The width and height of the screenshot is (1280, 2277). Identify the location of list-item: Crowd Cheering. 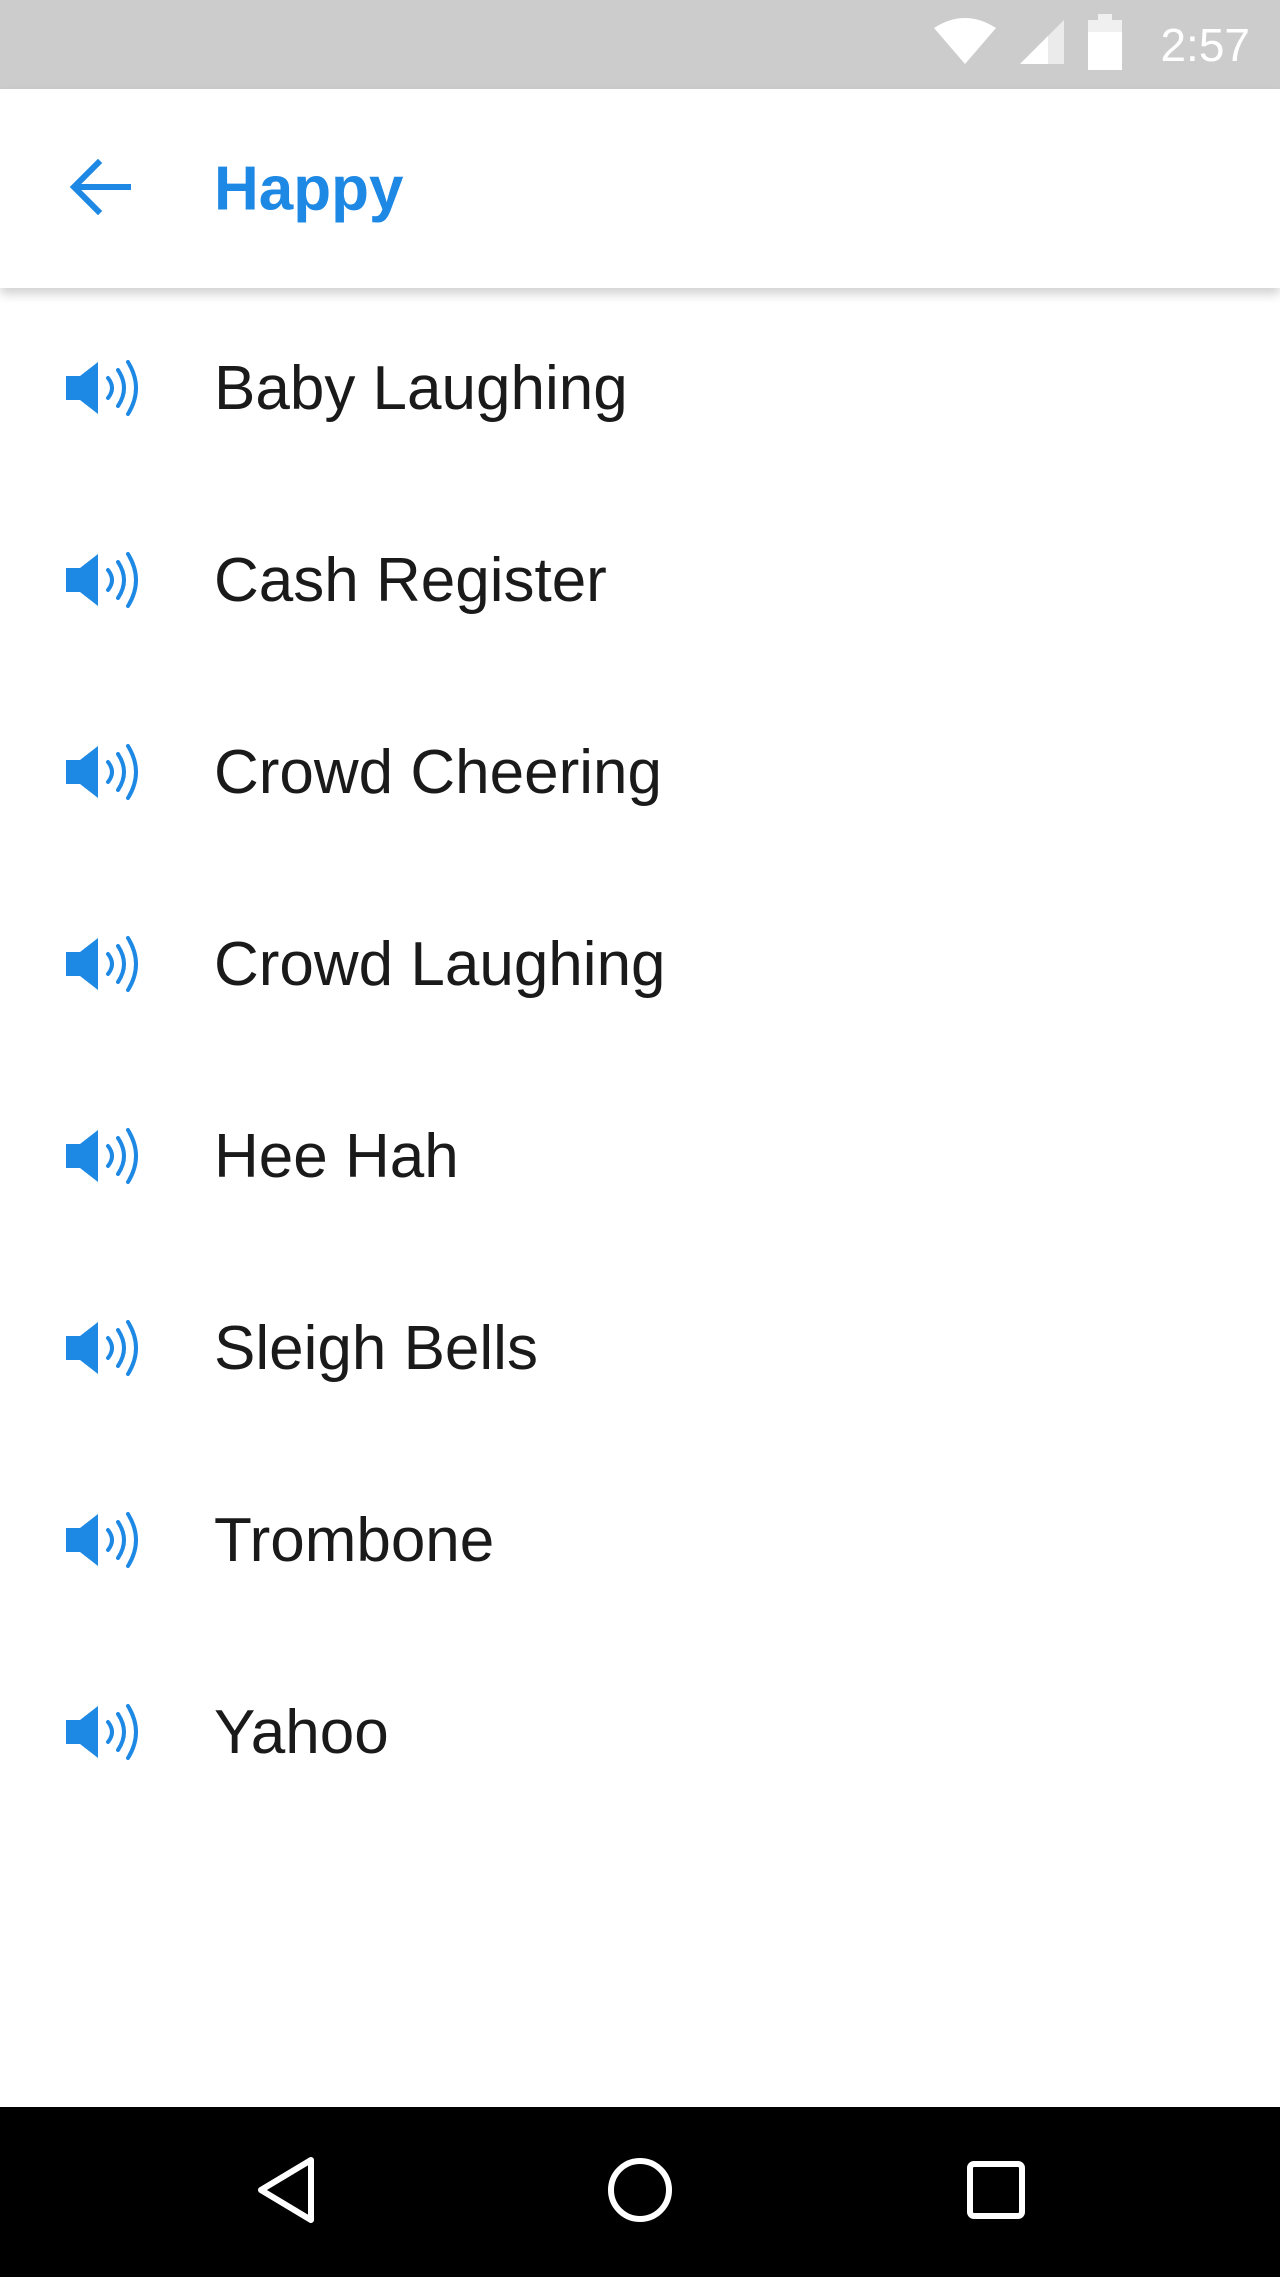
(640, 772).